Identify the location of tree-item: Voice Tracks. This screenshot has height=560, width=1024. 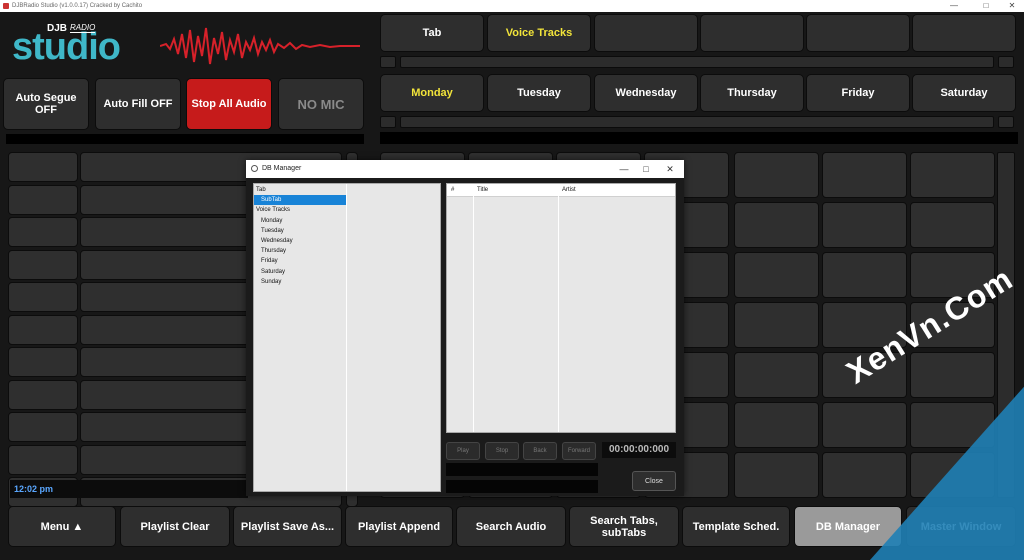
(273, 210).